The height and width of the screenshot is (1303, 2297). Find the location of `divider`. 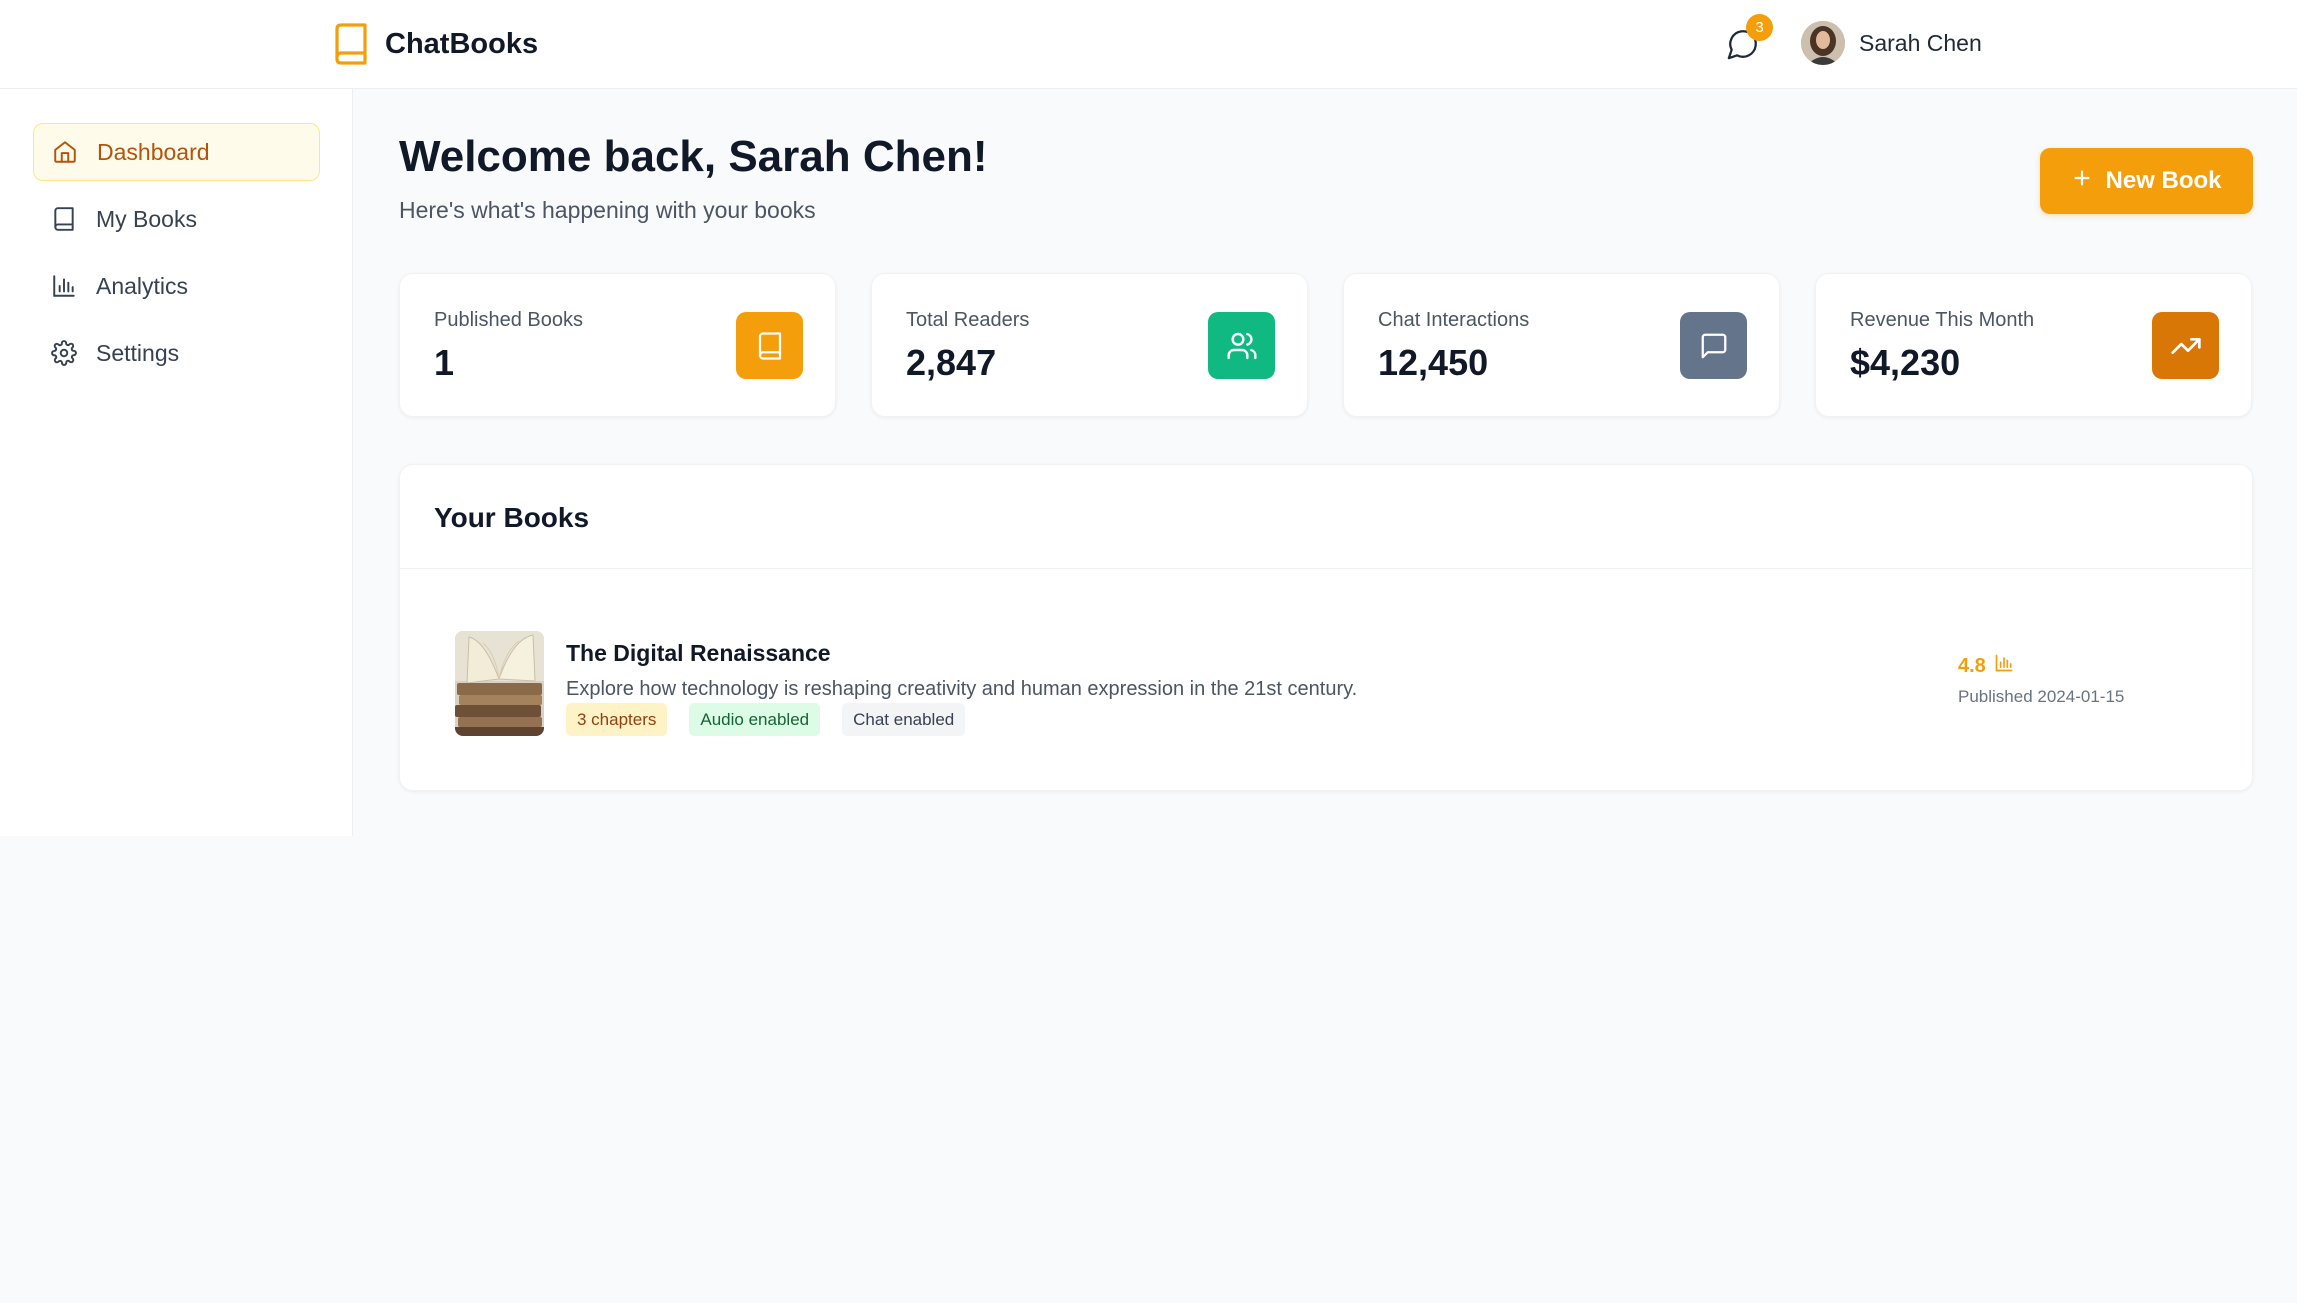

divider is located at coordinates (1326, 568).